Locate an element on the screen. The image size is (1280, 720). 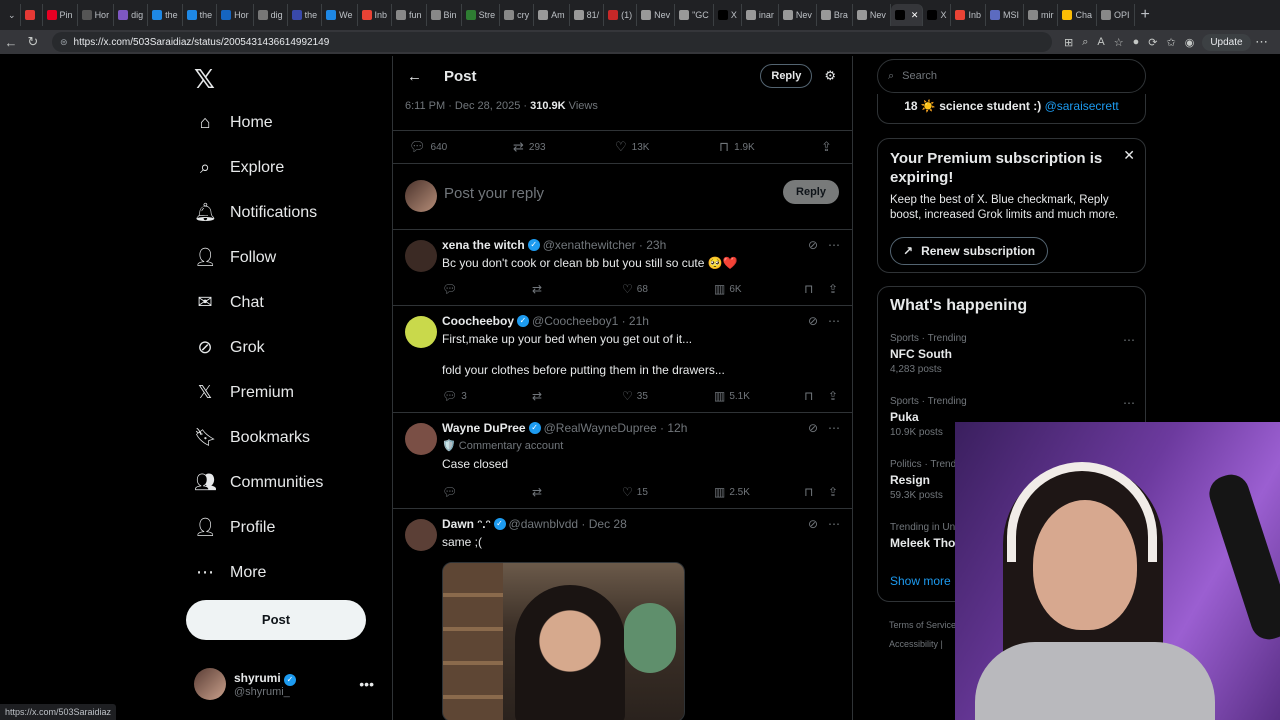
browser-tab: Inb is located at coordinates (968, 15).